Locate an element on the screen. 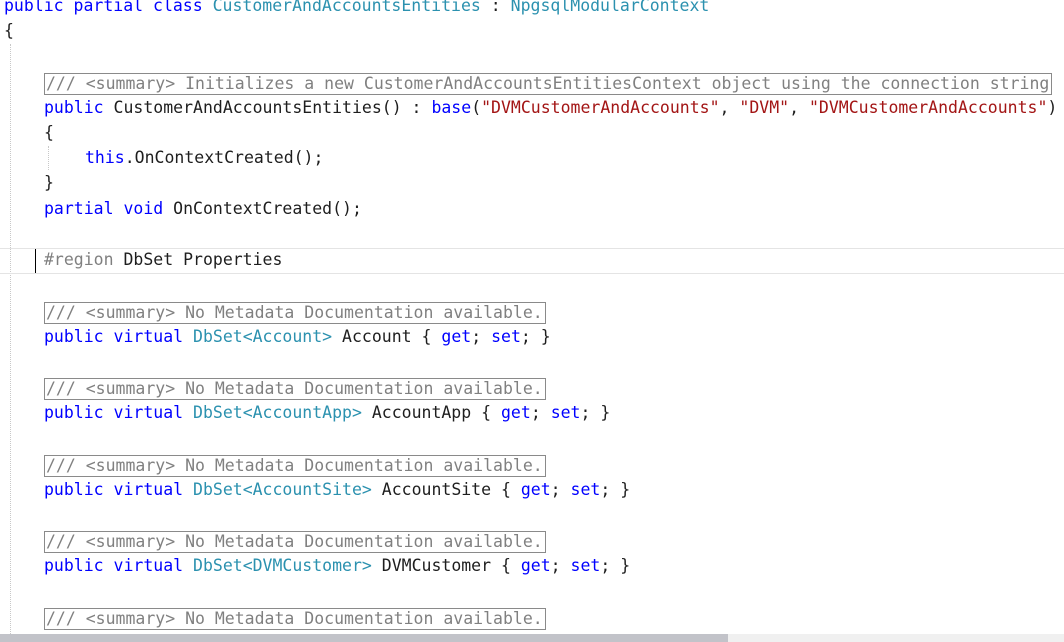 The width and height of the screenshot is (1064, 642). base-class-name: NpgsqlModularContext is located at coordinates (610, 7).